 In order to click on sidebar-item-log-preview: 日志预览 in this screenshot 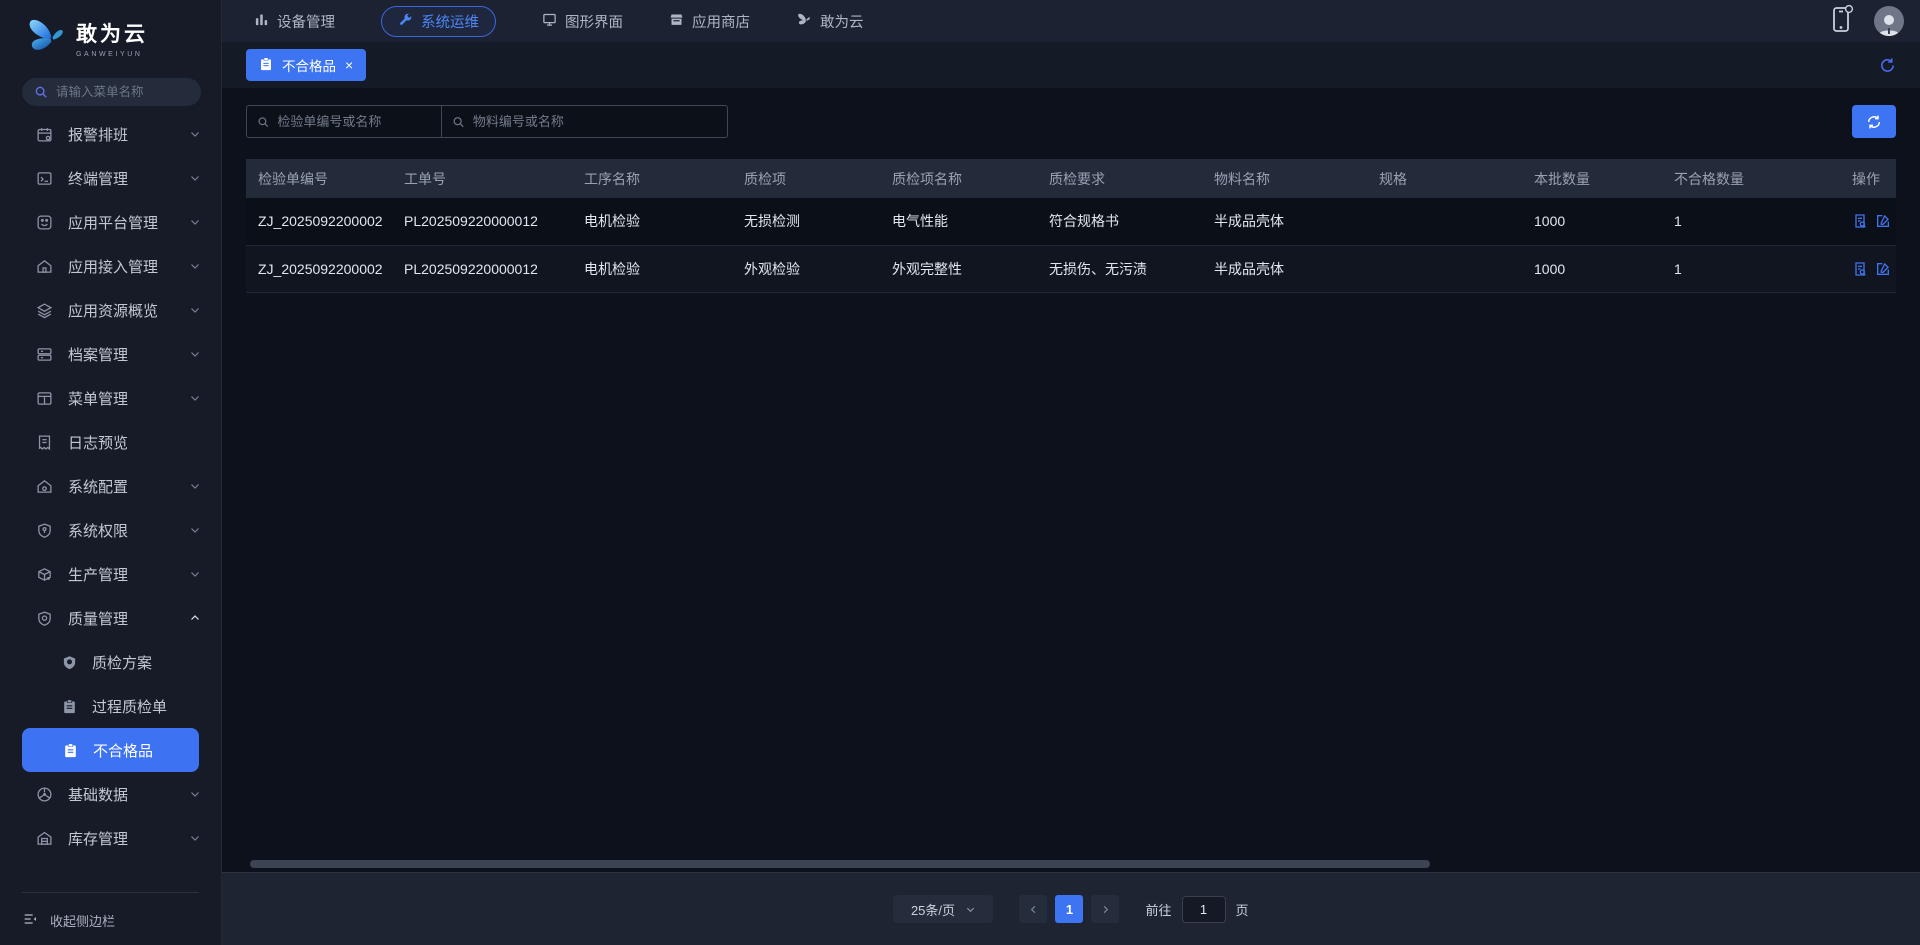, I will do `click(110, 442)`.